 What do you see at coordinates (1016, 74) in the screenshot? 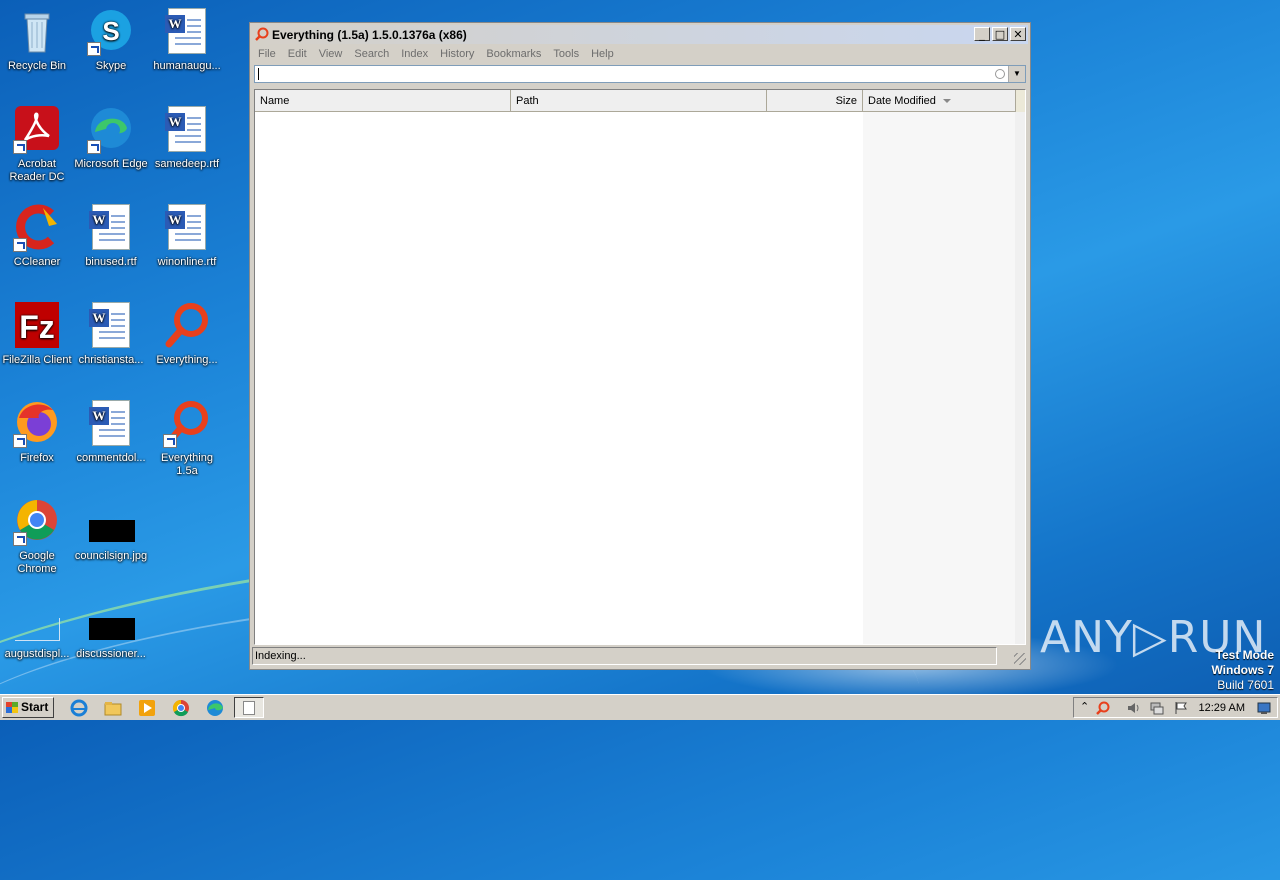
I see `search-history-dropdown-button: ▼` at bounding box center [1016, 74].